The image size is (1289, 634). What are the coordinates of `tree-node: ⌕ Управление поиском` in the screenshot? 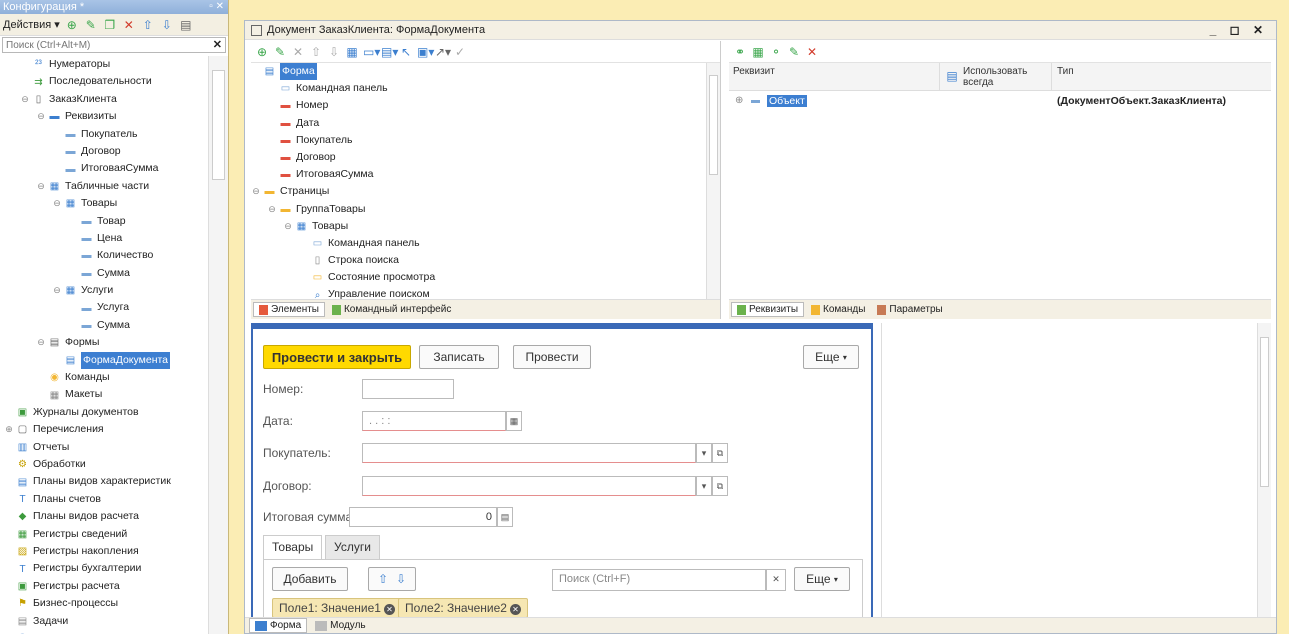 It's located at (478, 292).